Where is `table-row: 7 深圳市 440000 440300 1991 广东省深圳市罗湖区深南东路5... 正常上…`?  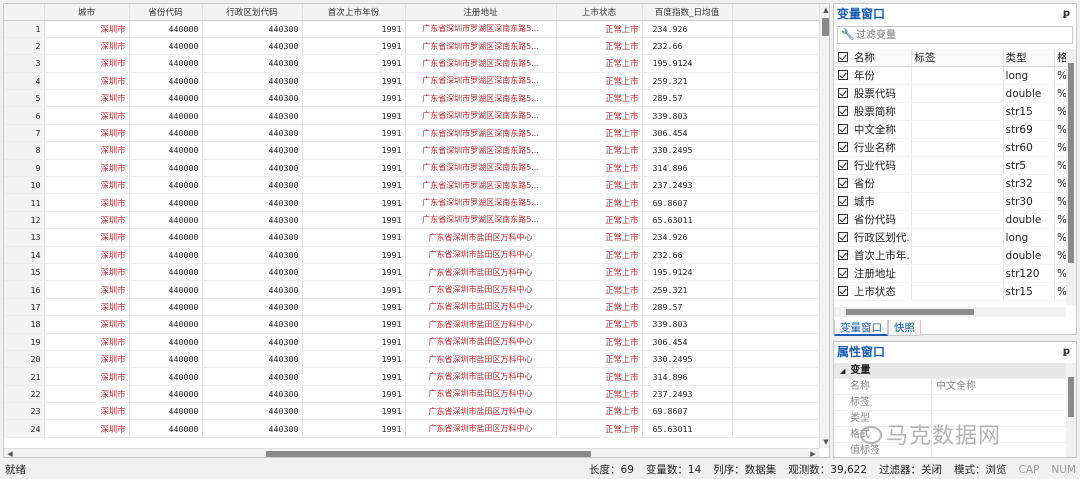 table-row: 7 深圳市 440000 440300 1991 广东省深圳市罗湖区深南东路5... 正常上… is located at coordinates (412, 133).